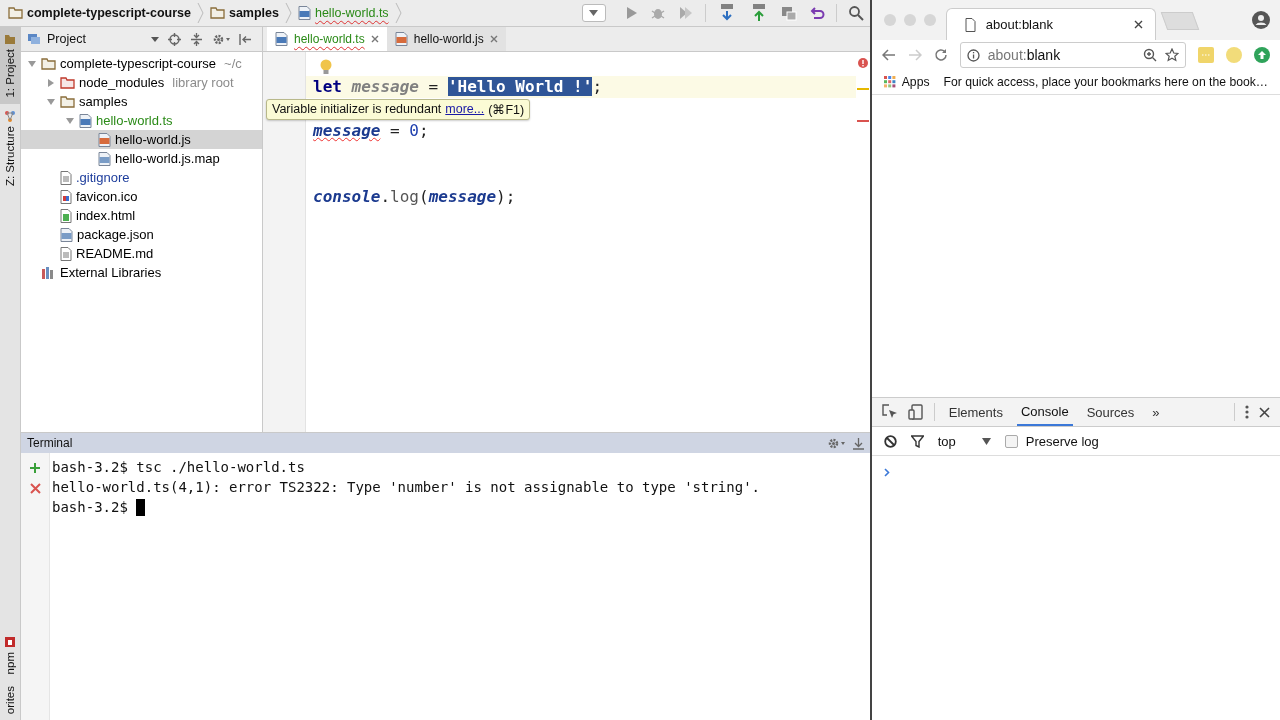  Describe the element at coordinates (90, 507) in the screenshot. I see `terminal-line: bash-3.2$` at that location.